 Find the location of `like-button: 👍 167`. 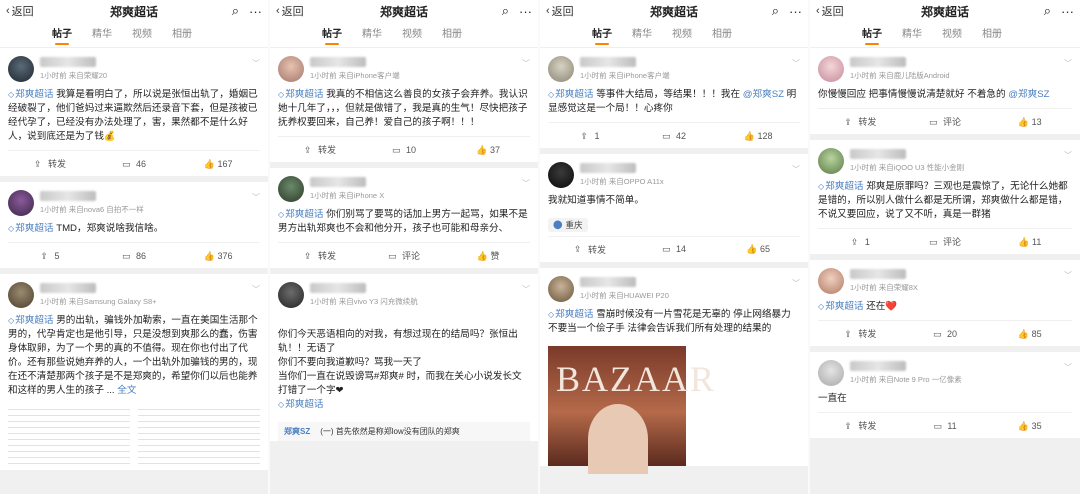

like-button: 👍 167 is located at coordinates (218, 163).